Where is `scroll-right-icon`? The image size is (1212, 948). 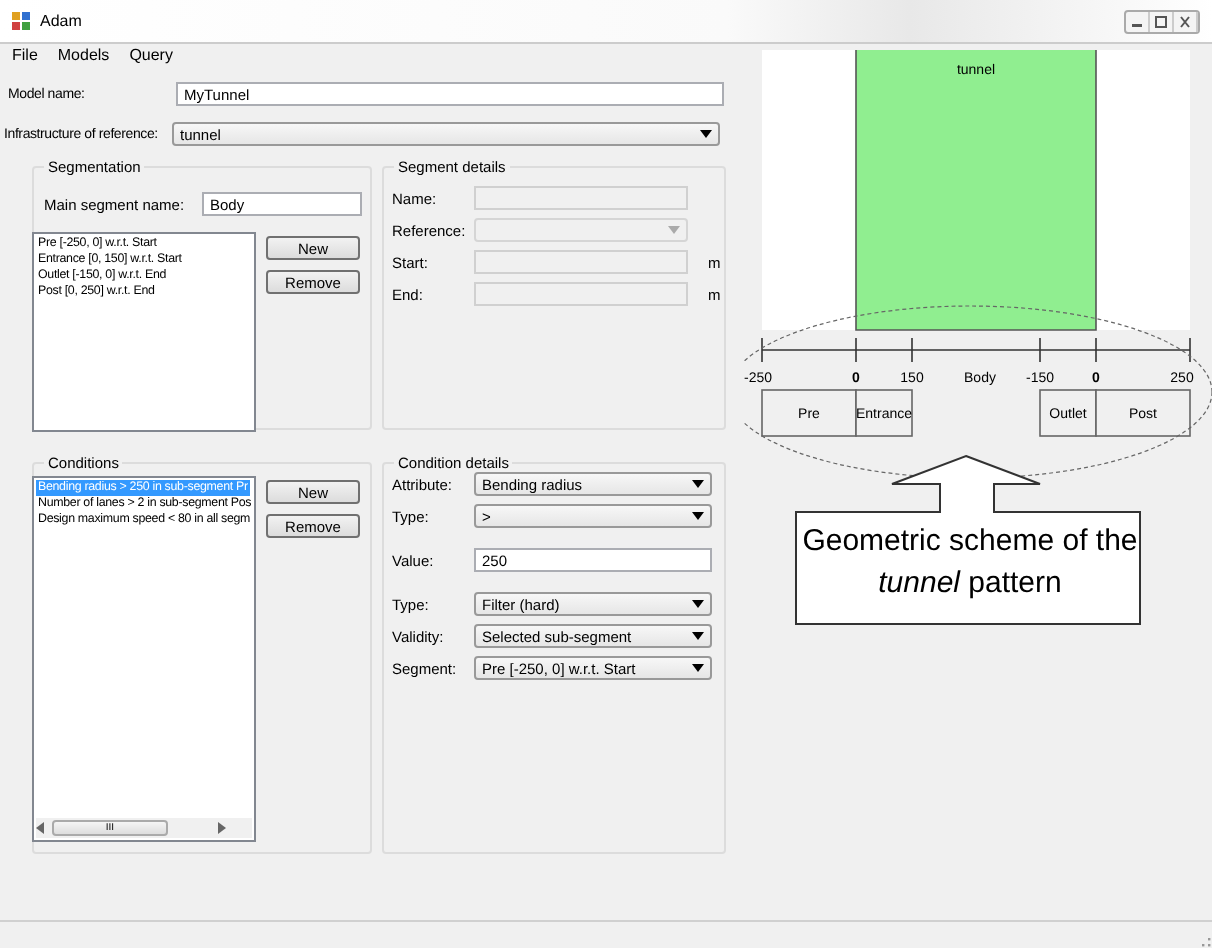
scroll-right-icon is located at coordinates (221, 828).